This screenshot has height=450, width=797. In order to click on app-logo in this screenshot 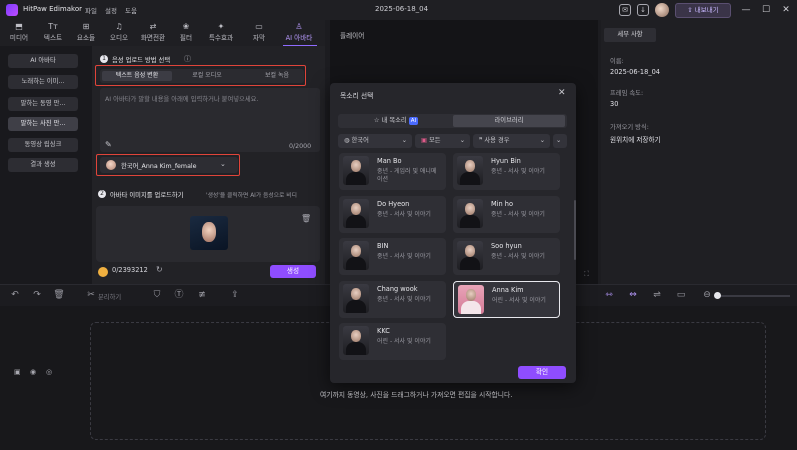, I will do `click(12, 10)`.